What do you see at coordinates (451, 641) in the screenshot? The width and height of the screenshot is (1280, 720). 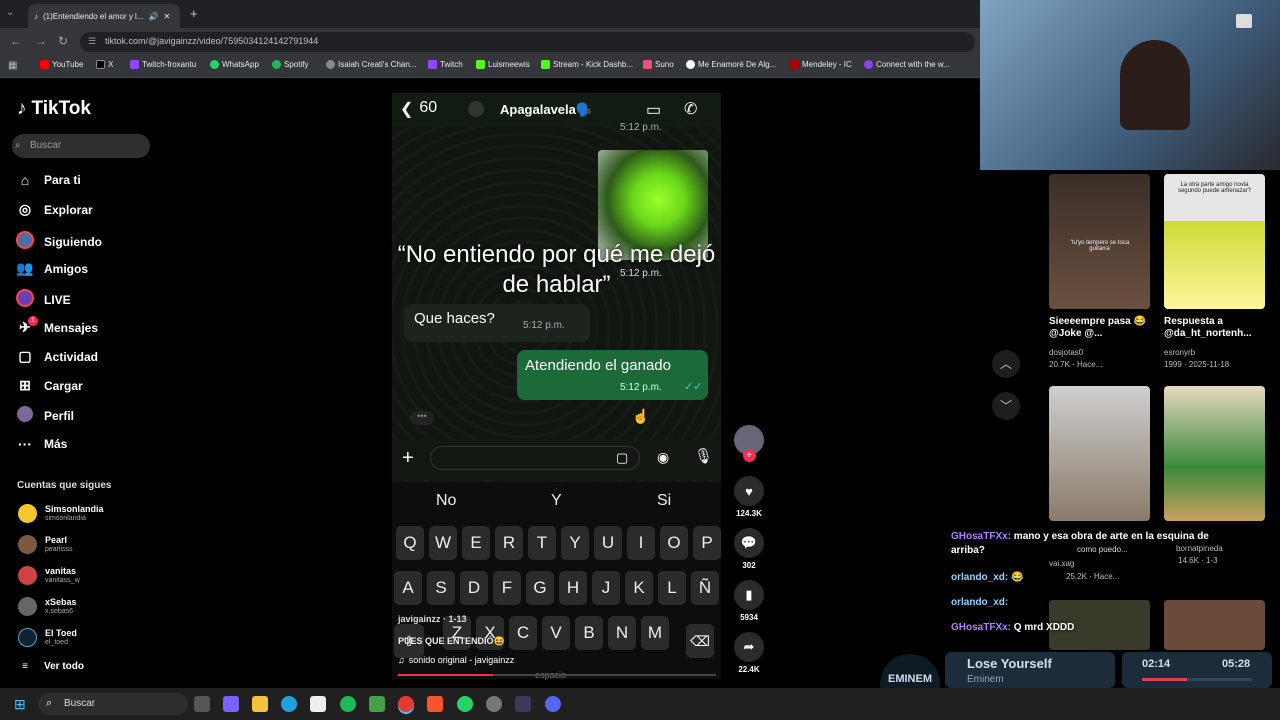 I see `video-description: PUES QUE ENTENDIÓ😆` at bounding box center [451, 641].